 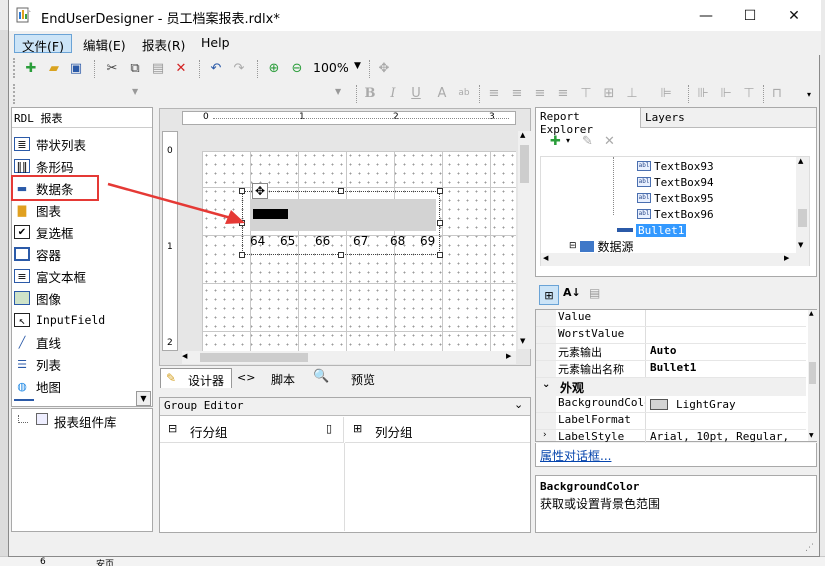 I want to click on open-folder-icon: ▰, so click(x=54, y=68).